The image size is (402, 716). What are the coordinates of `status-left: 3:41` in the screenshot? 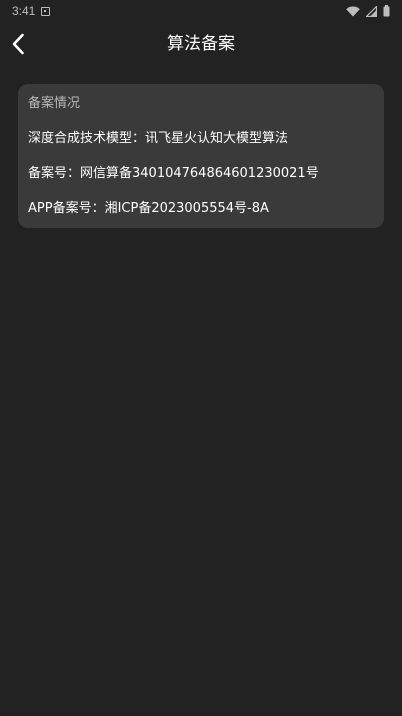 It's located at (31, 11).